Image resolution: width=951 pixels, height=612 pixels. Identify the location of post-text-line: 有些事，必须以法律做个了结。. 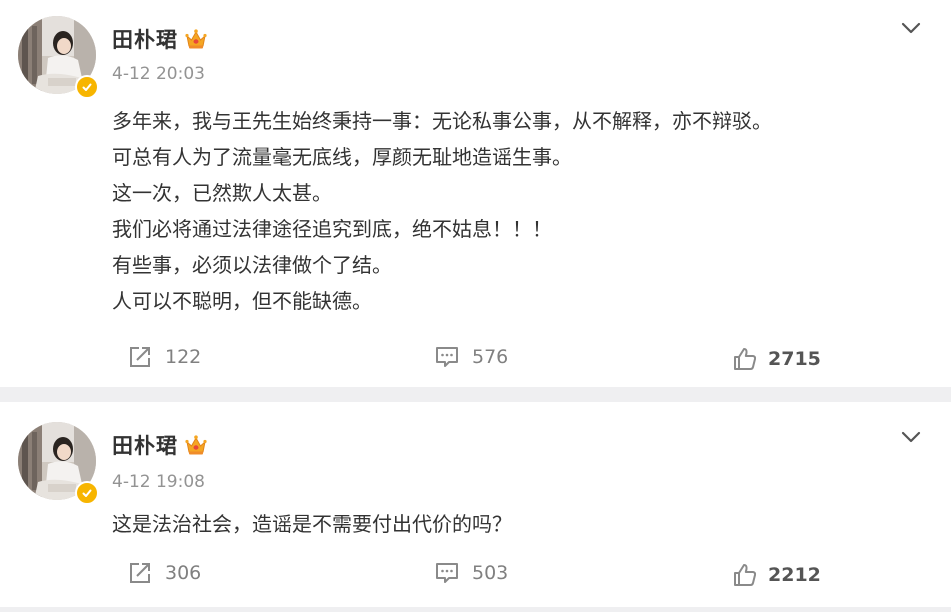
(252, 265).